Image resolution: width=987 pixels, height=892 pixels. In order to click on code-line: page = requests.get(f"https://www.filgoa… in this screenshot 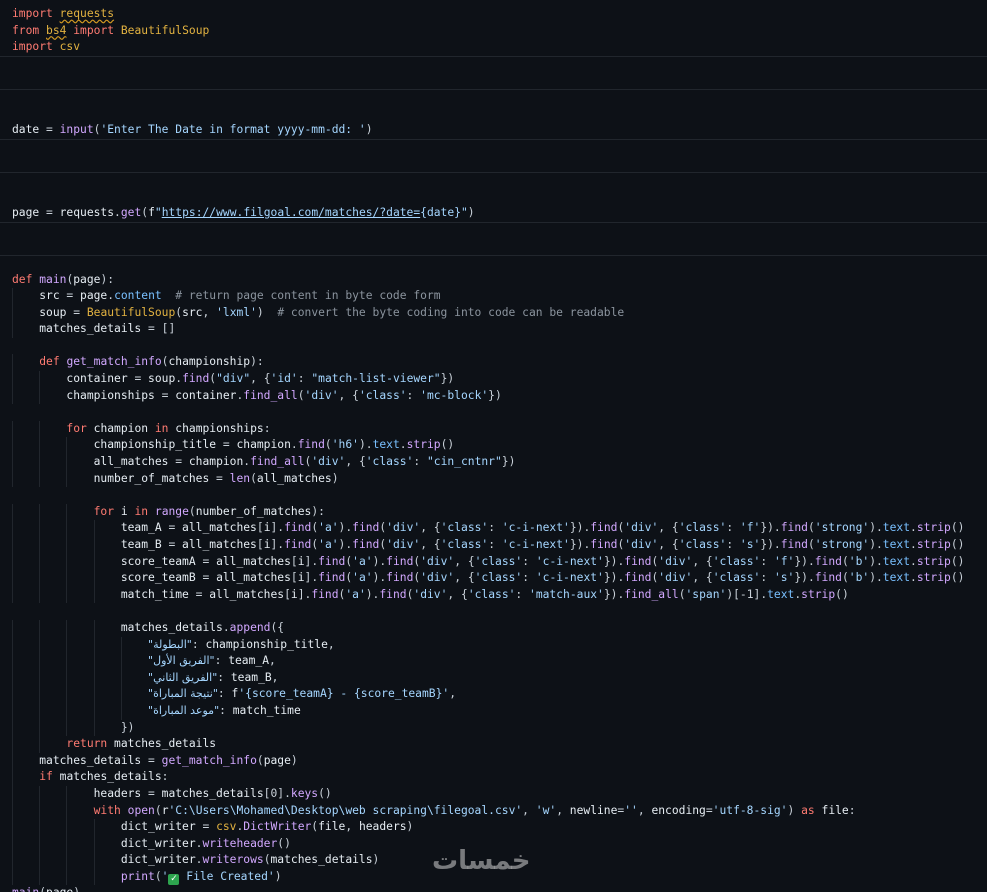, I will do `click(493, 213)`.